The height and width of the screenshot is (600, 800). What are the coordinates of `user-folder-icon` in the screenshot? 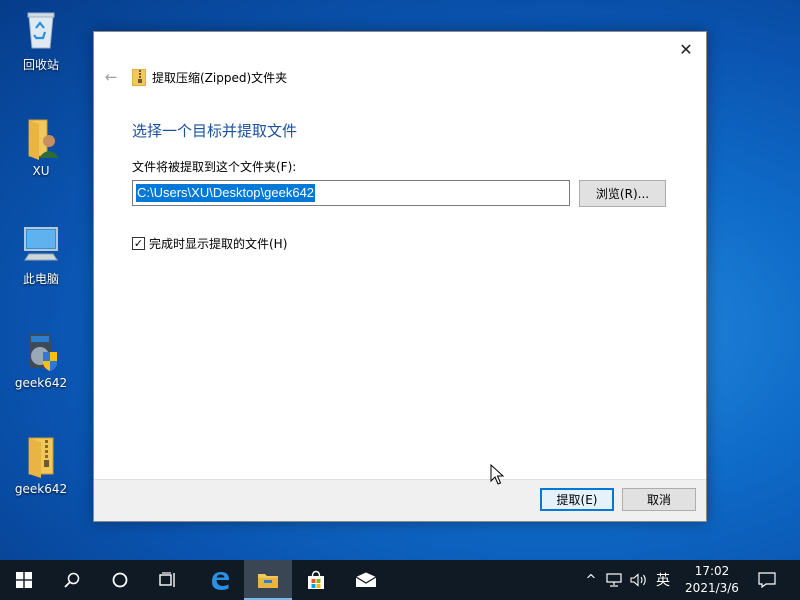 It's located at (41, 138).